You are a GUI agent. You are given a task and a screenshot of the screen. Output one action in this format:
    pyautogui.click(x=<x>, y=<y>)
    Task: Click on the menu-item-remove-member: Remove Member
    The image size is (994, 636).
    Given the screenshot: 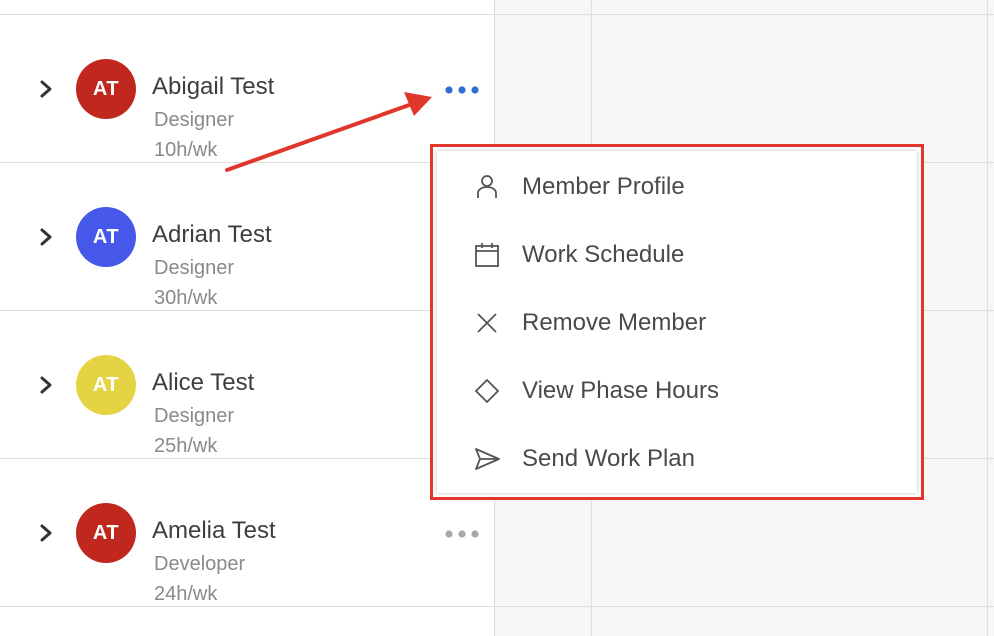 What is the action you would take?
    pyautogui.click(x=677, y=323)
    